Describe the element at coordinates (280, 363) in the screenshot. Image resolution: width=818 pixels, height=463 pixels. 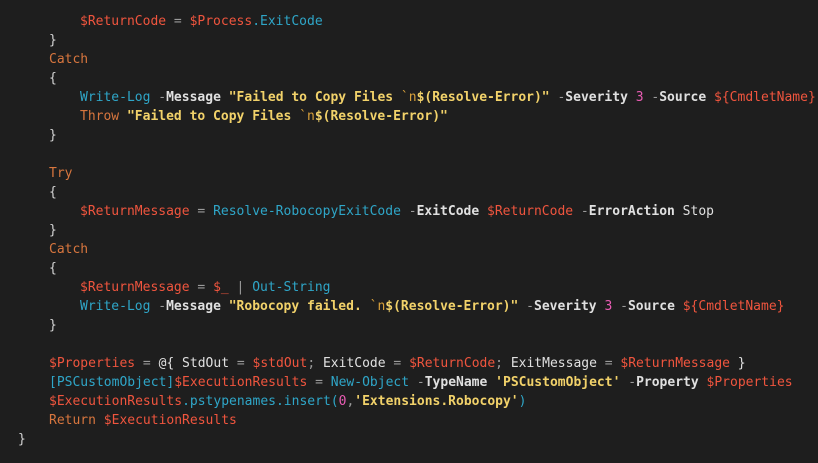
I see `code-token: $stdOut` at that location.